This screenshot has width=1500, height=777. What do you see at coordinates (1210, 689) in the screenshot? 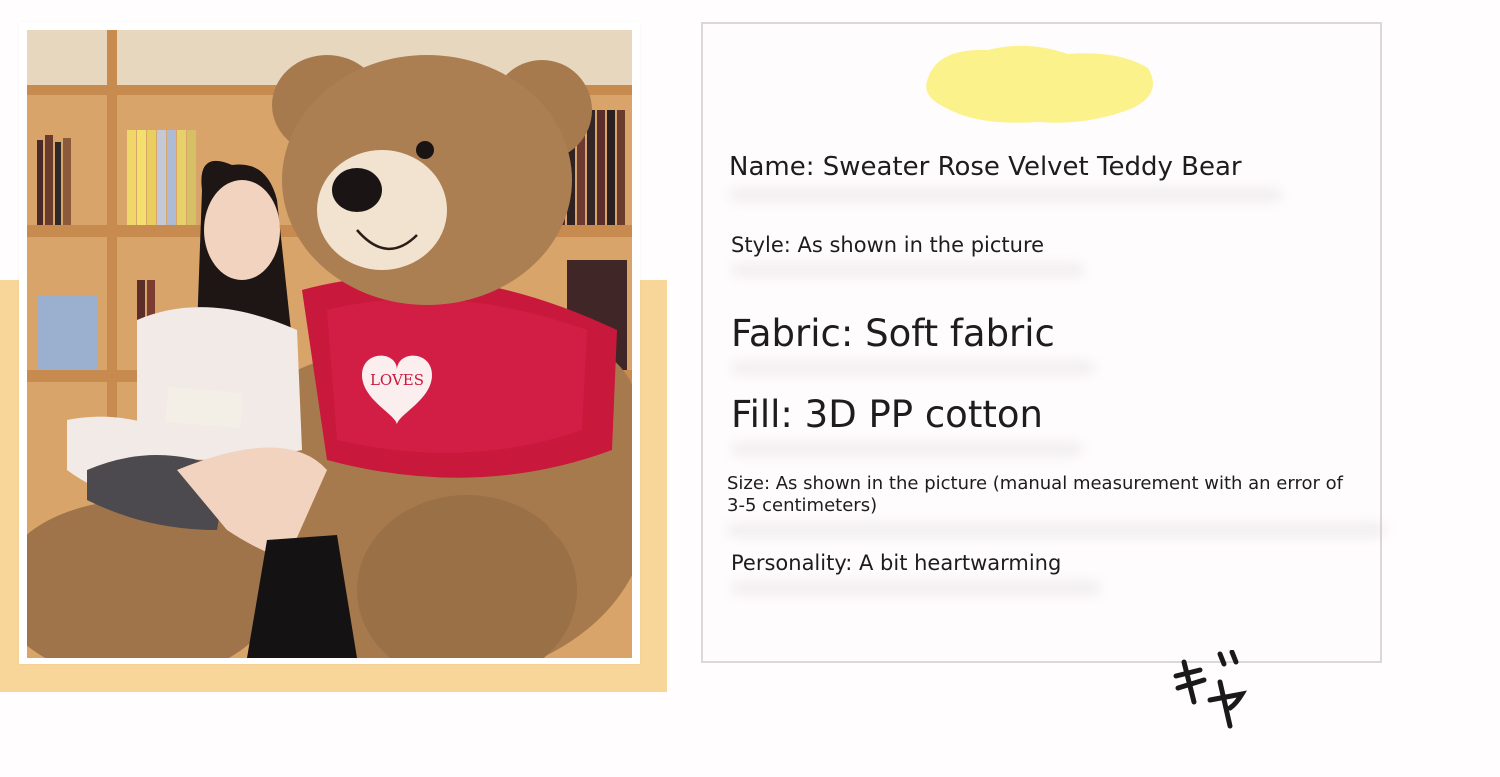
I see `gya-katakana-scribble-icon` at bounding box center [1210, 689].